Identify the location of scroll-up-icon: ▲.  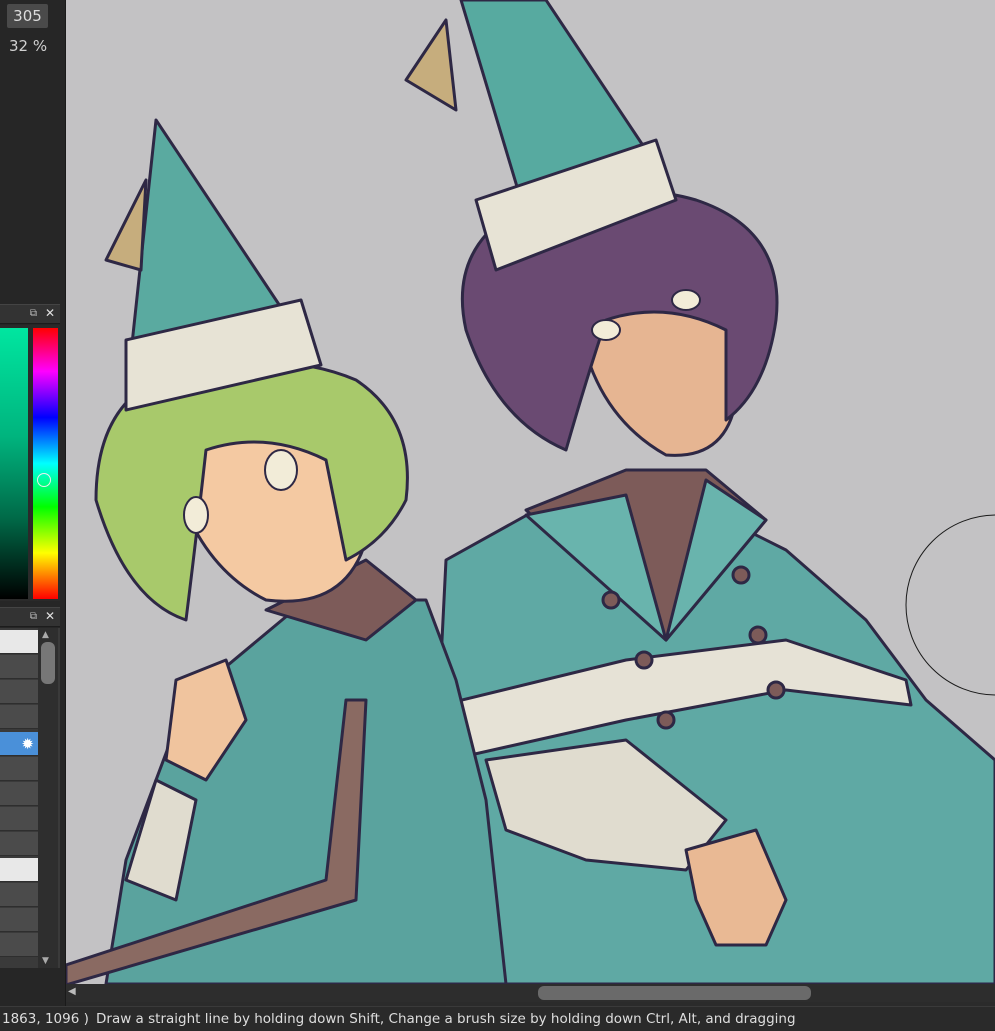
(45, 635).